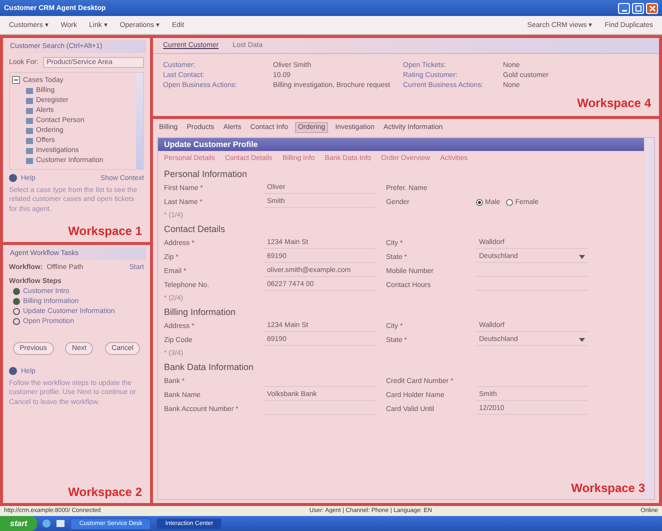  I want to click on section-title: Billing Information, so click(200, 312).